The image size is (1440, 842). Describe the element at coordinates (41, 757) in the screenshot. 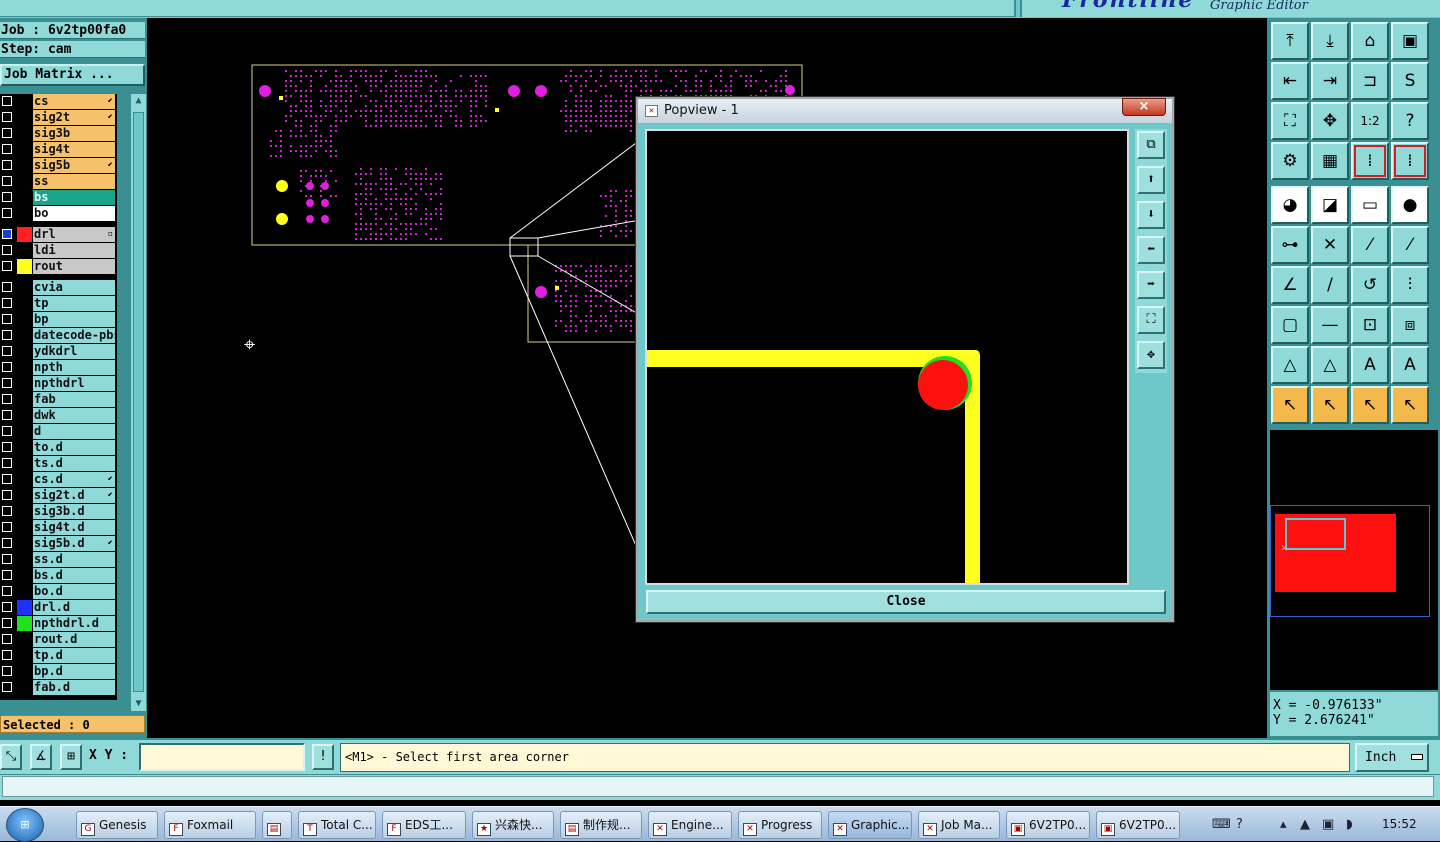

I see `angle-mode-icon: ∡` at that location.